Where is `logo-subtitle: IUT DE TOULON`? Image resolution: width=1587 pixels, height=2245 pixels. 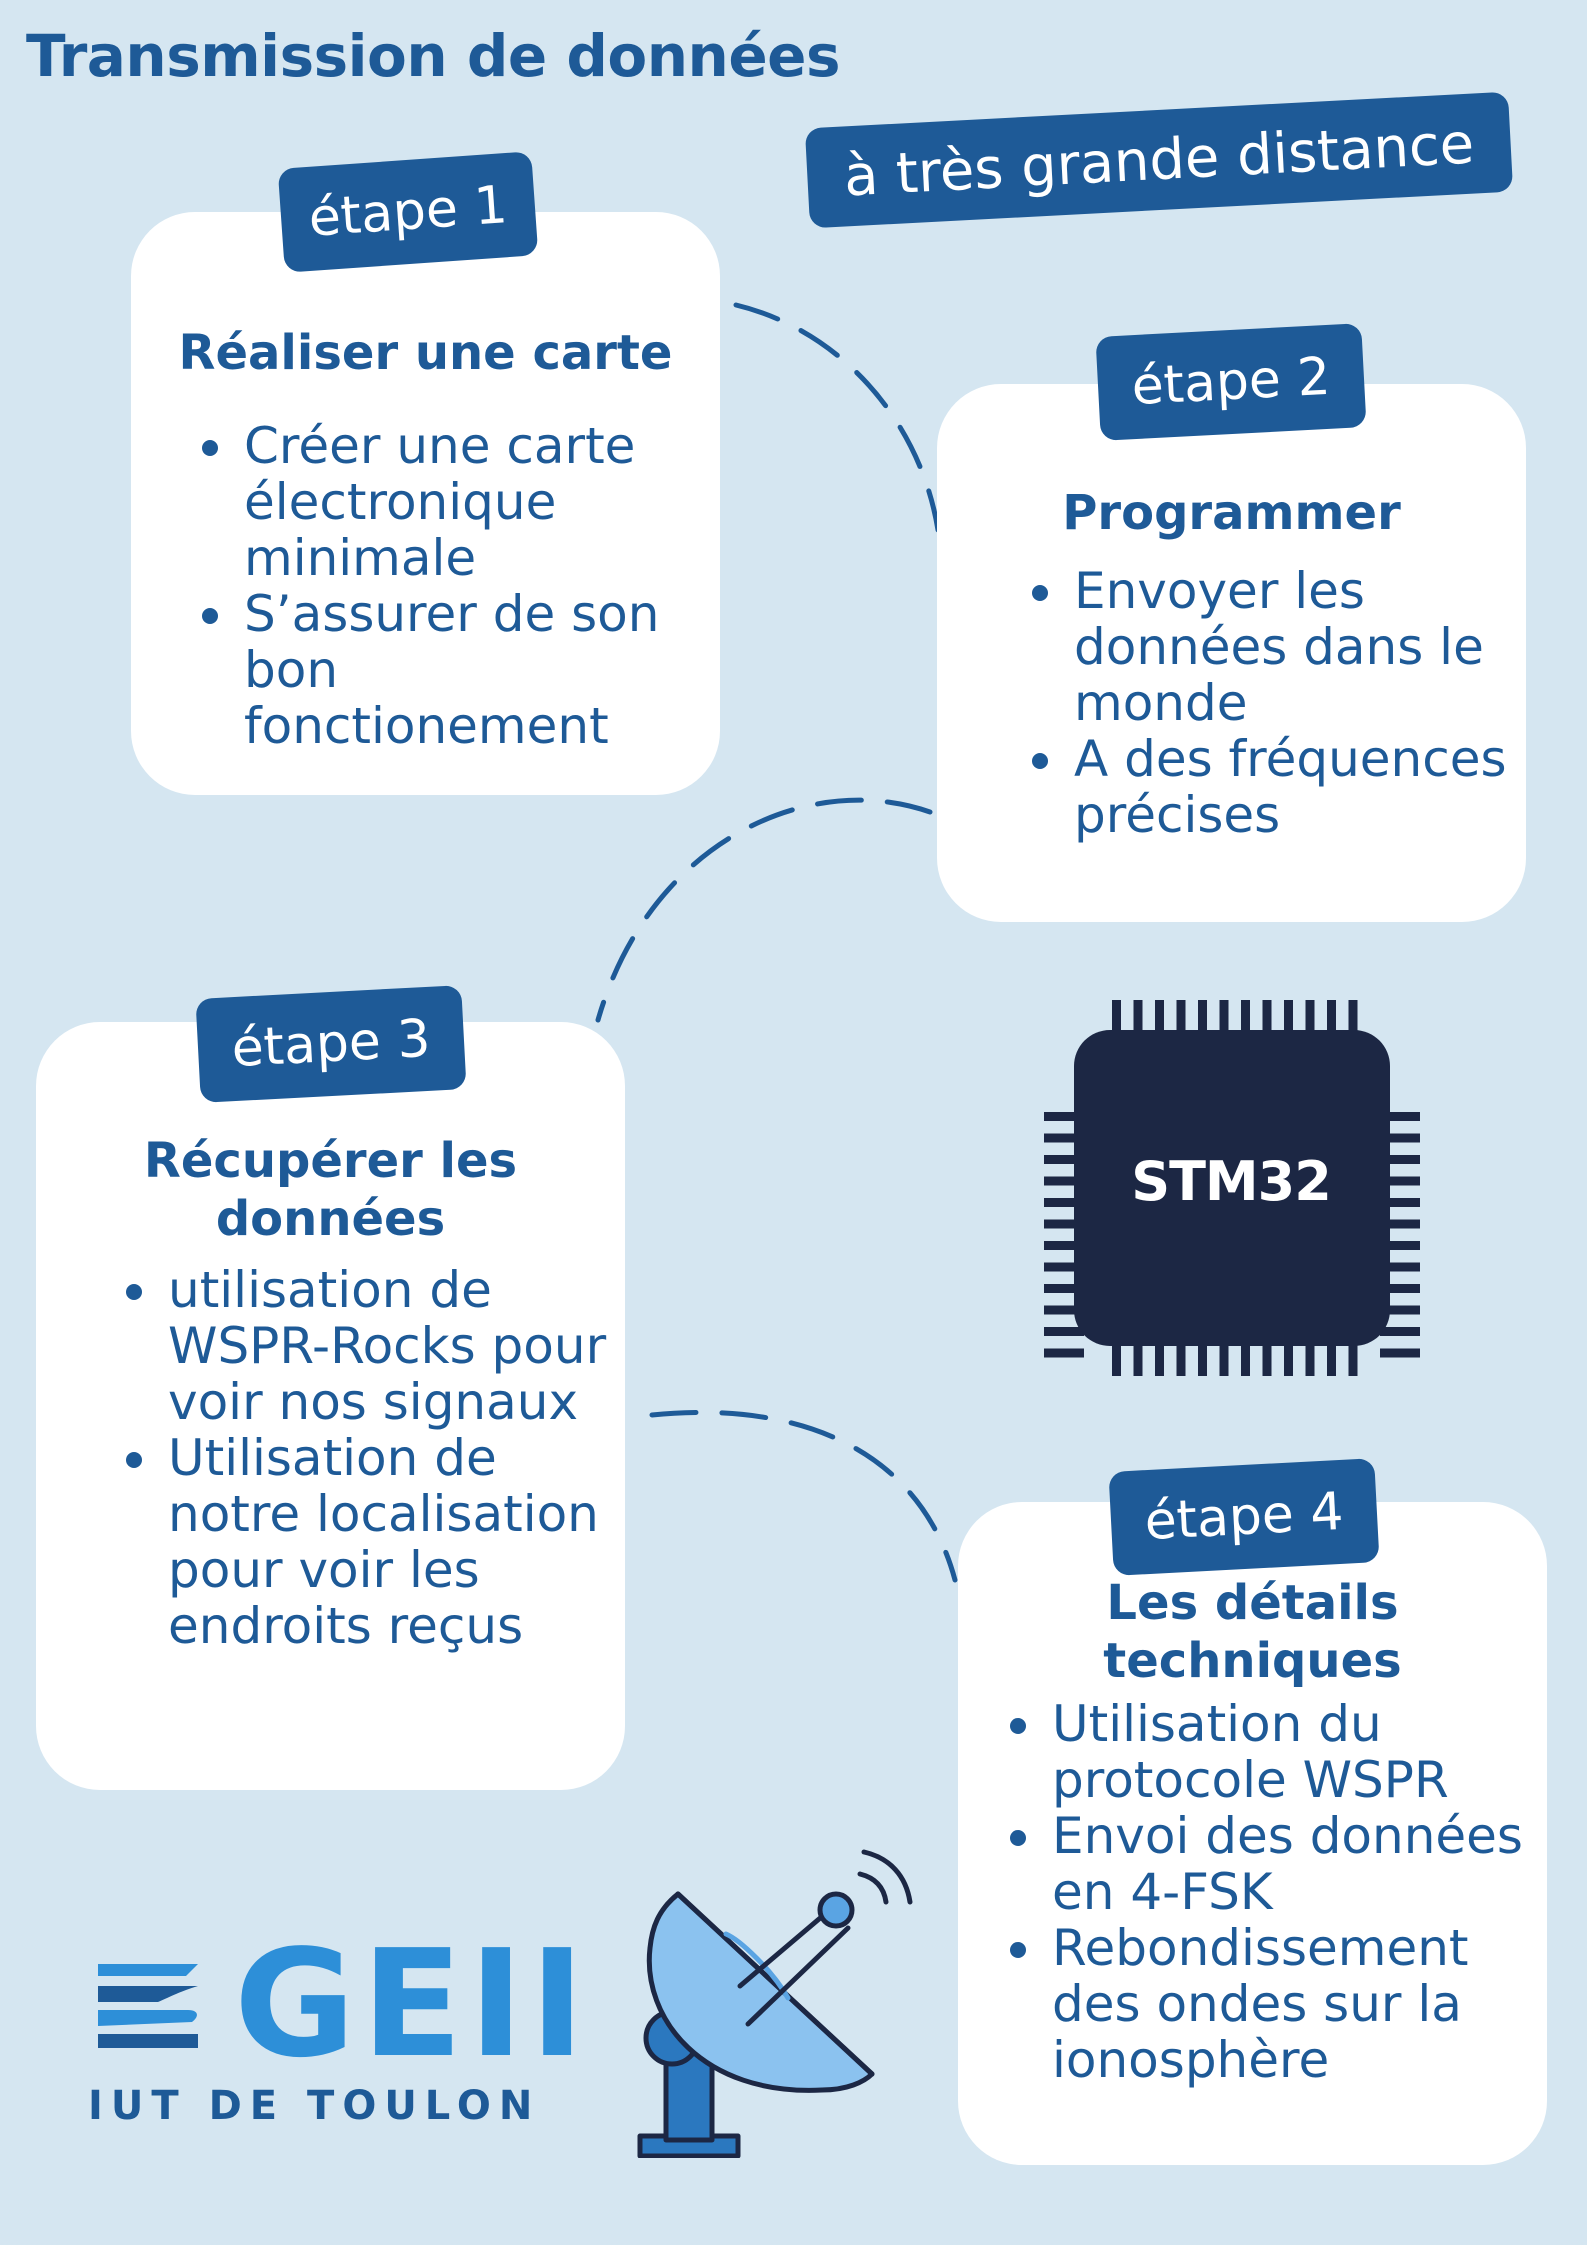
logo-subtitle: IUT DE TOULON is located at coordinates (314, 2106).